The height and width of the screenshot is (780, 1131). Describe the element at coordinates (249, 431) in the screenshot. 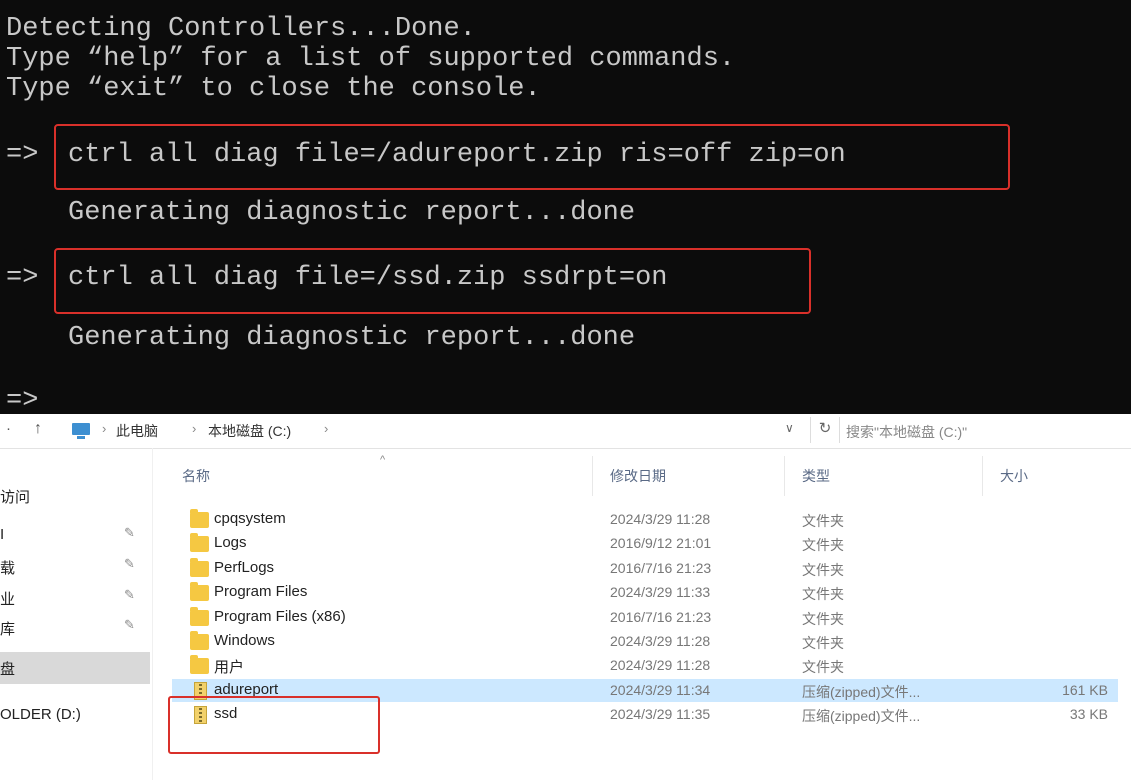

I see `breadcrumb-local-disk: 本地磁盘 (C:)` at that location.